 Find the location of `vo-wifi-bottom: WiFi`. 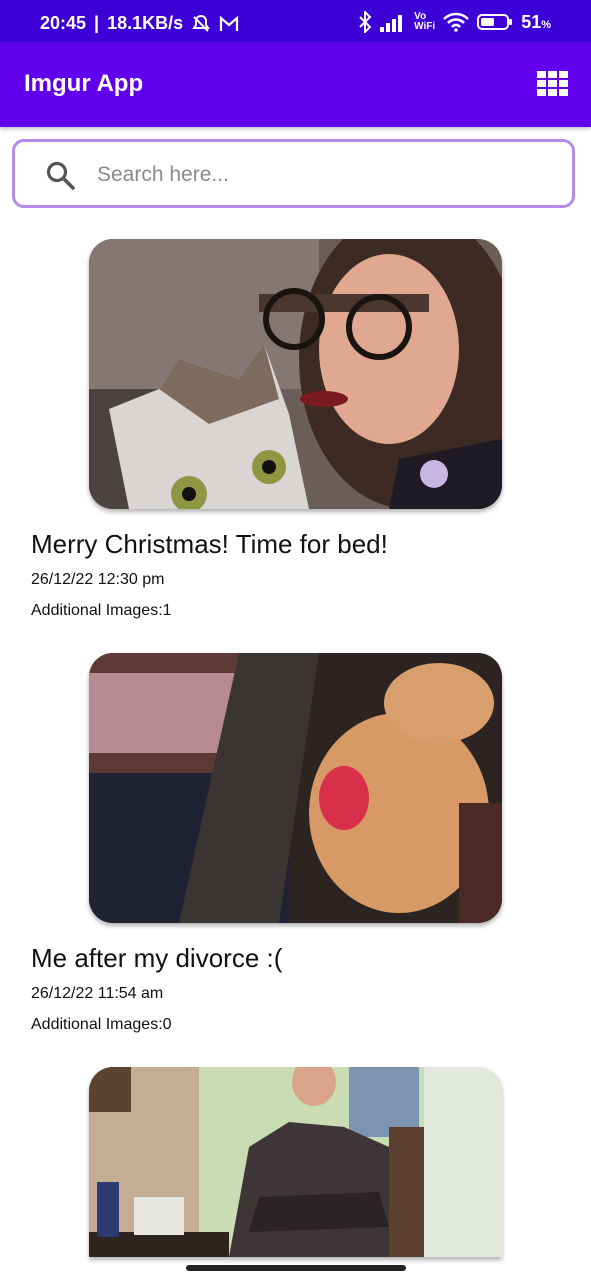

vo-wifi-bottom: WiFi is located at coordinates (425, 26).